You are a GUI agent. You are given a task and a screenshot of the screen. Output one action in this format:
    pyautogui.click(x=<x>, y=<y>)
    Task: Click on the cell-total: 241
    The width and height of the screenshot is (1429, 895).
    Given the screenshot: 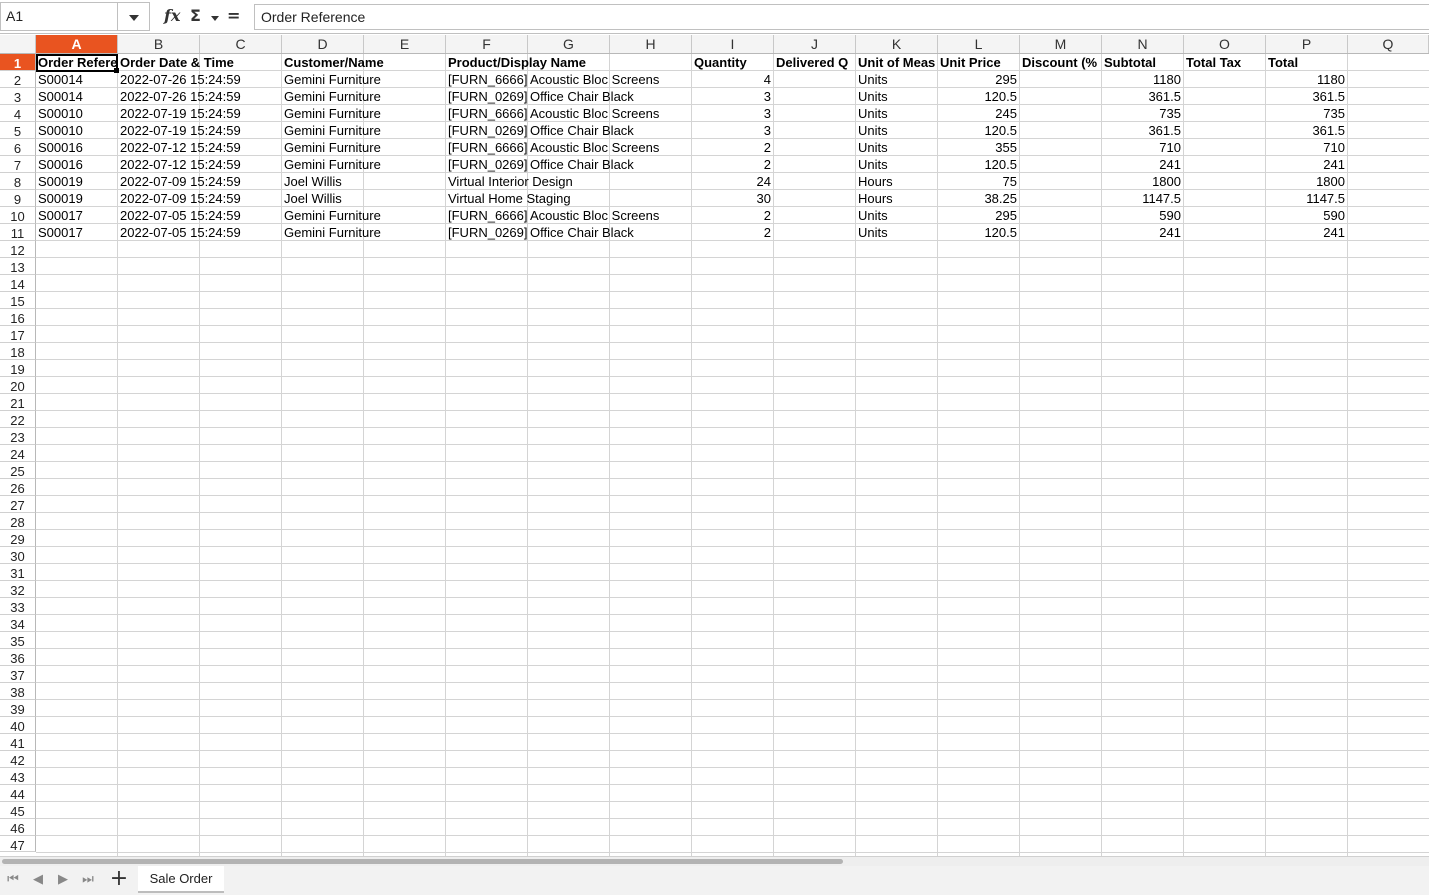 What is the action you would take?
    pyautogui.click(x=1306, y=164)
    